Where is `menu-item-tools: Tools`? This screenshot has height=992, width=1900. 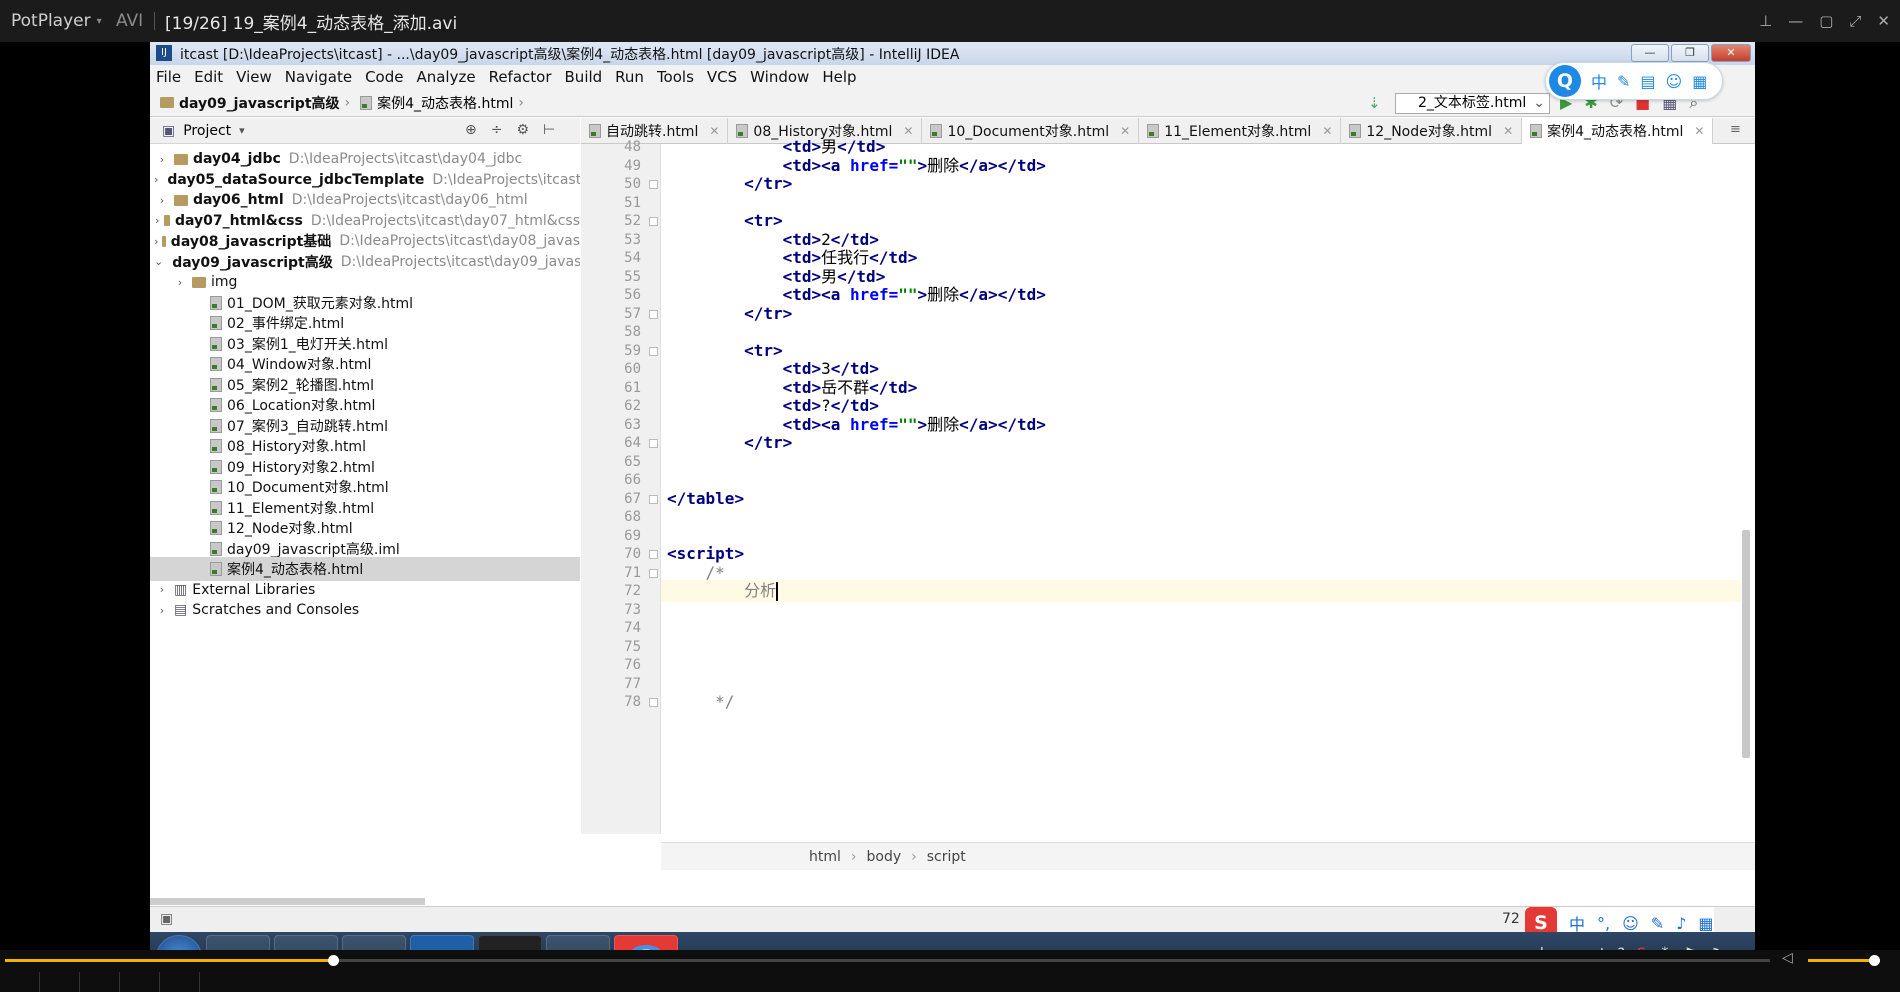 menu-item-tools: Tools is located at coordinates (675, 77).